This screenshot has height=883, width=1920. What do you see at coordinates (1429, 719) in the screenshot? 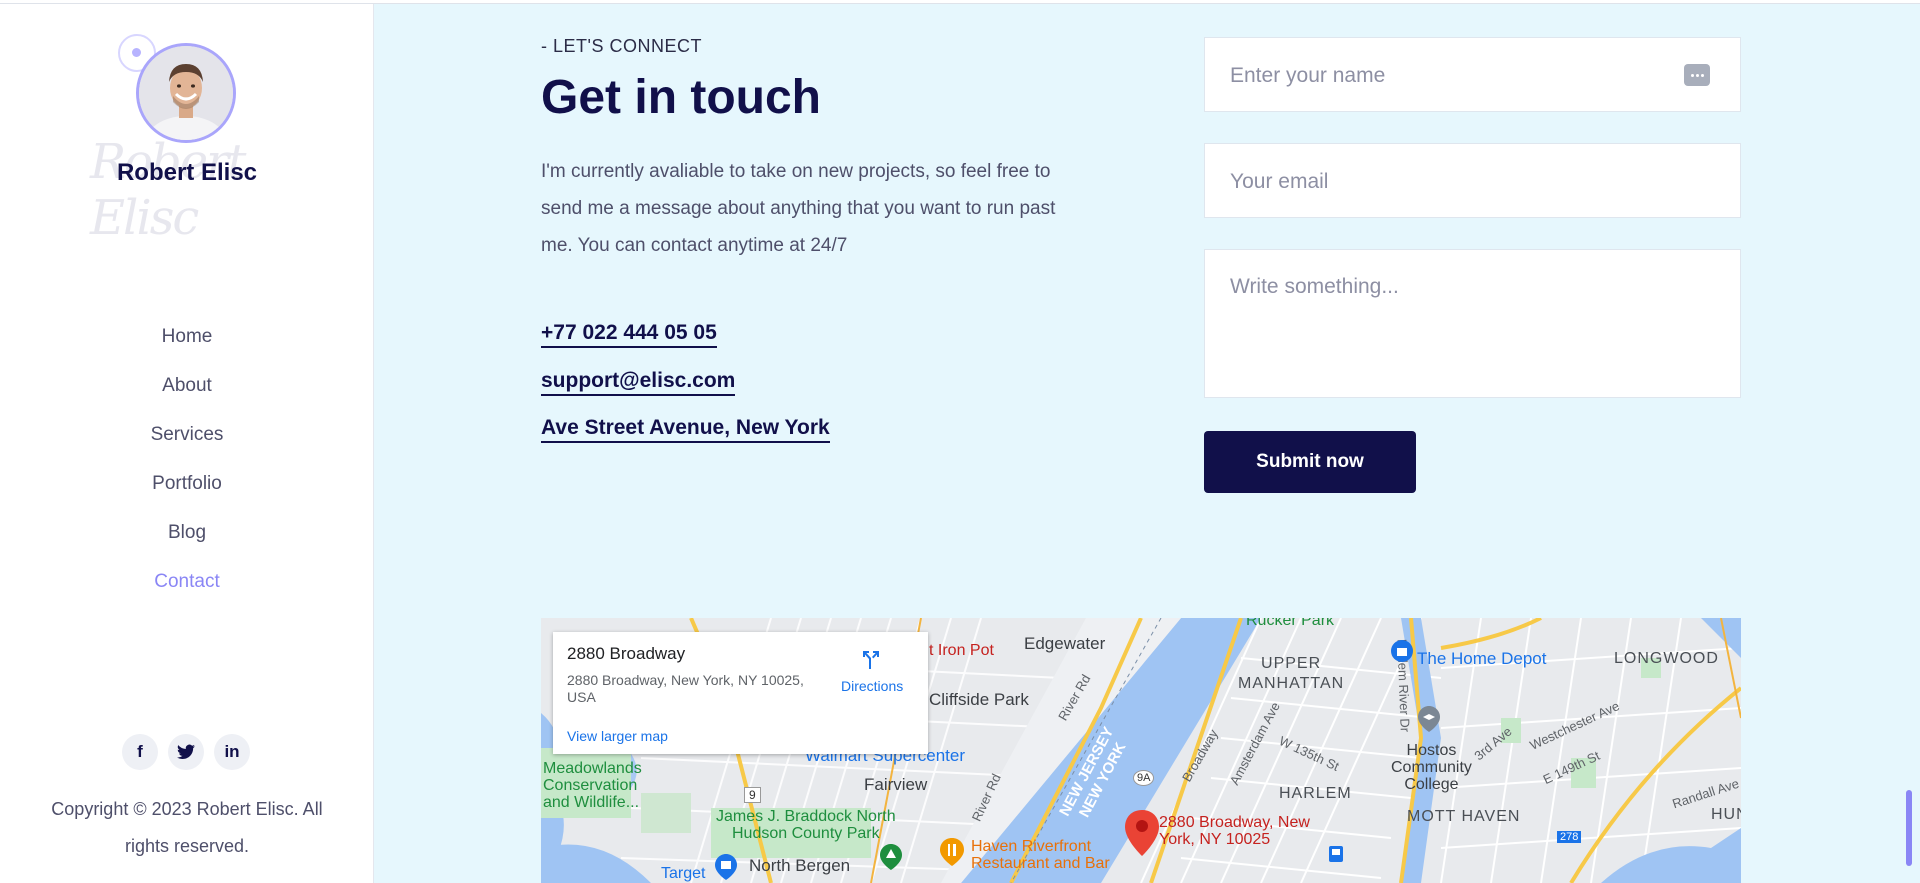
I see `school-icon` at bounding box center [1429, 719].